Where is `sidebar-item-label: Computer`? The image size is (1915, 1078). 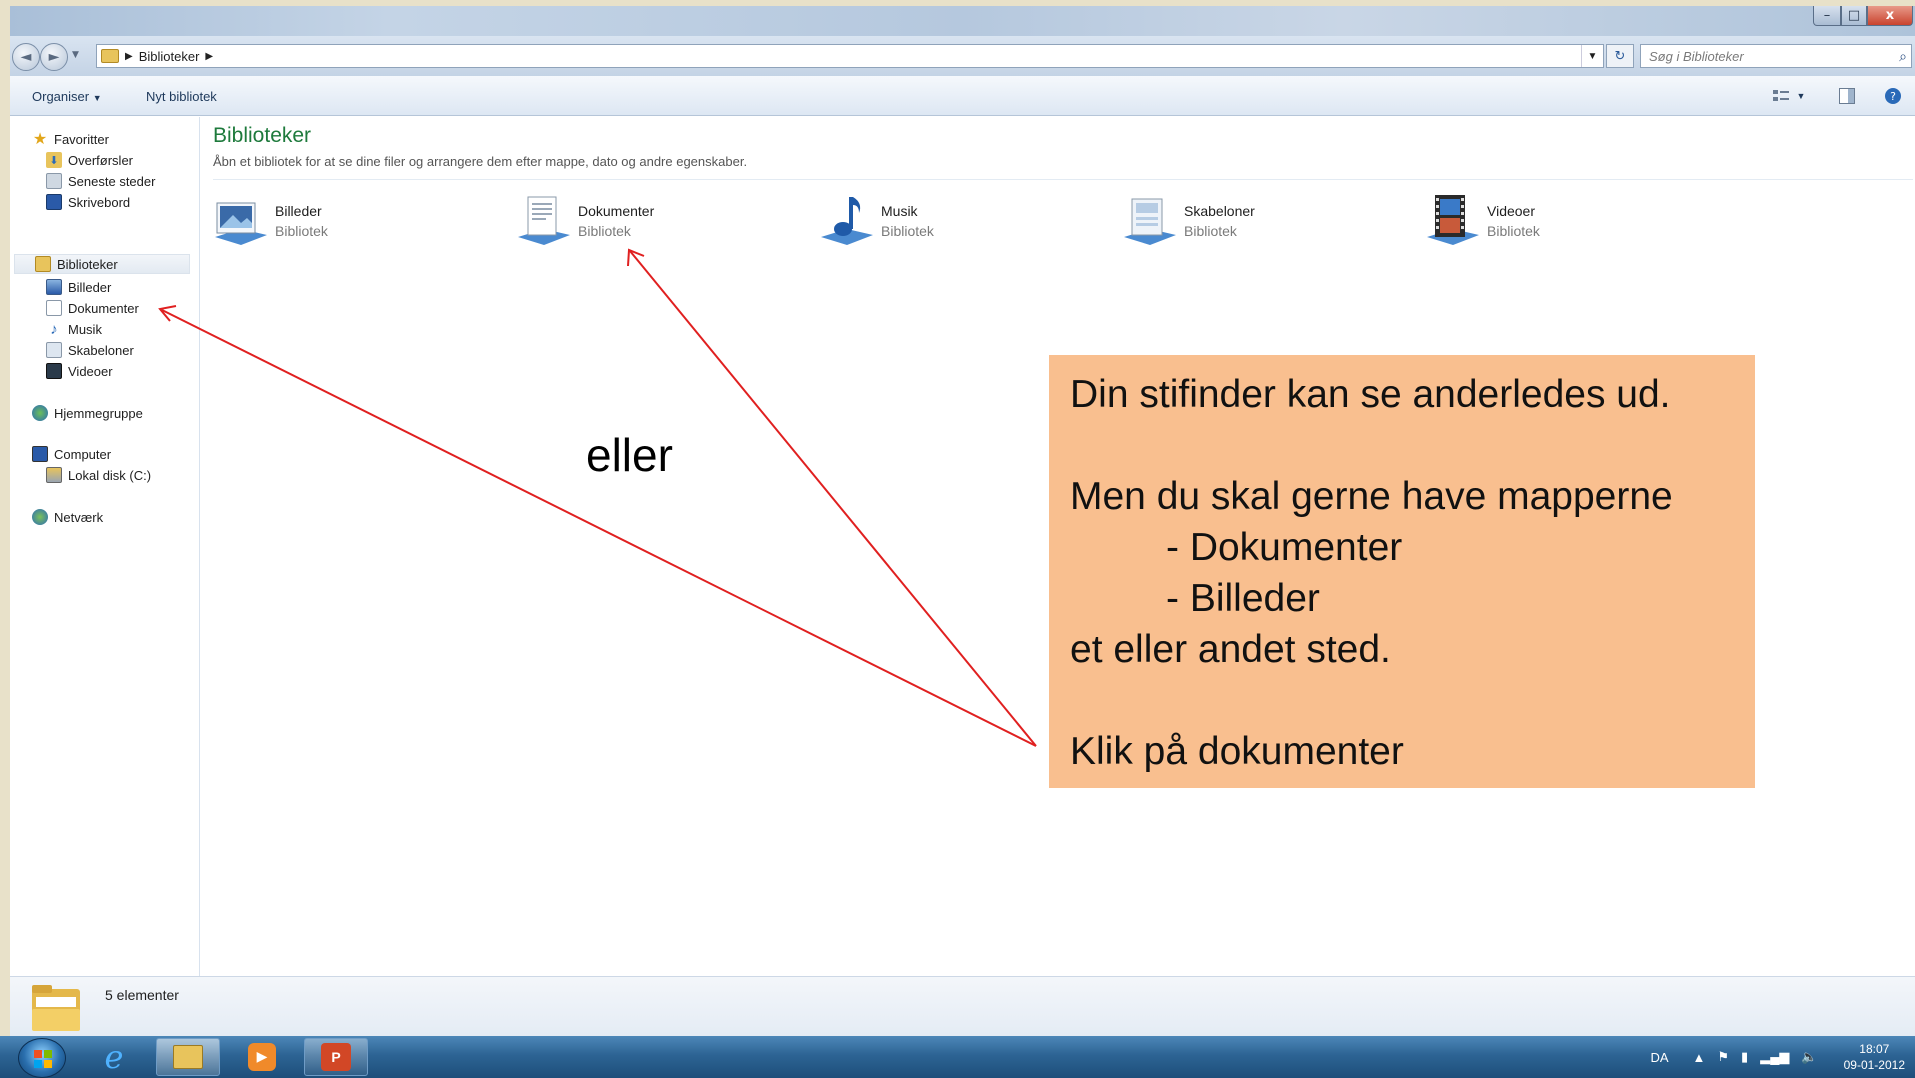 sidebar-item-label: Computer is located at coordinates (83, 454).